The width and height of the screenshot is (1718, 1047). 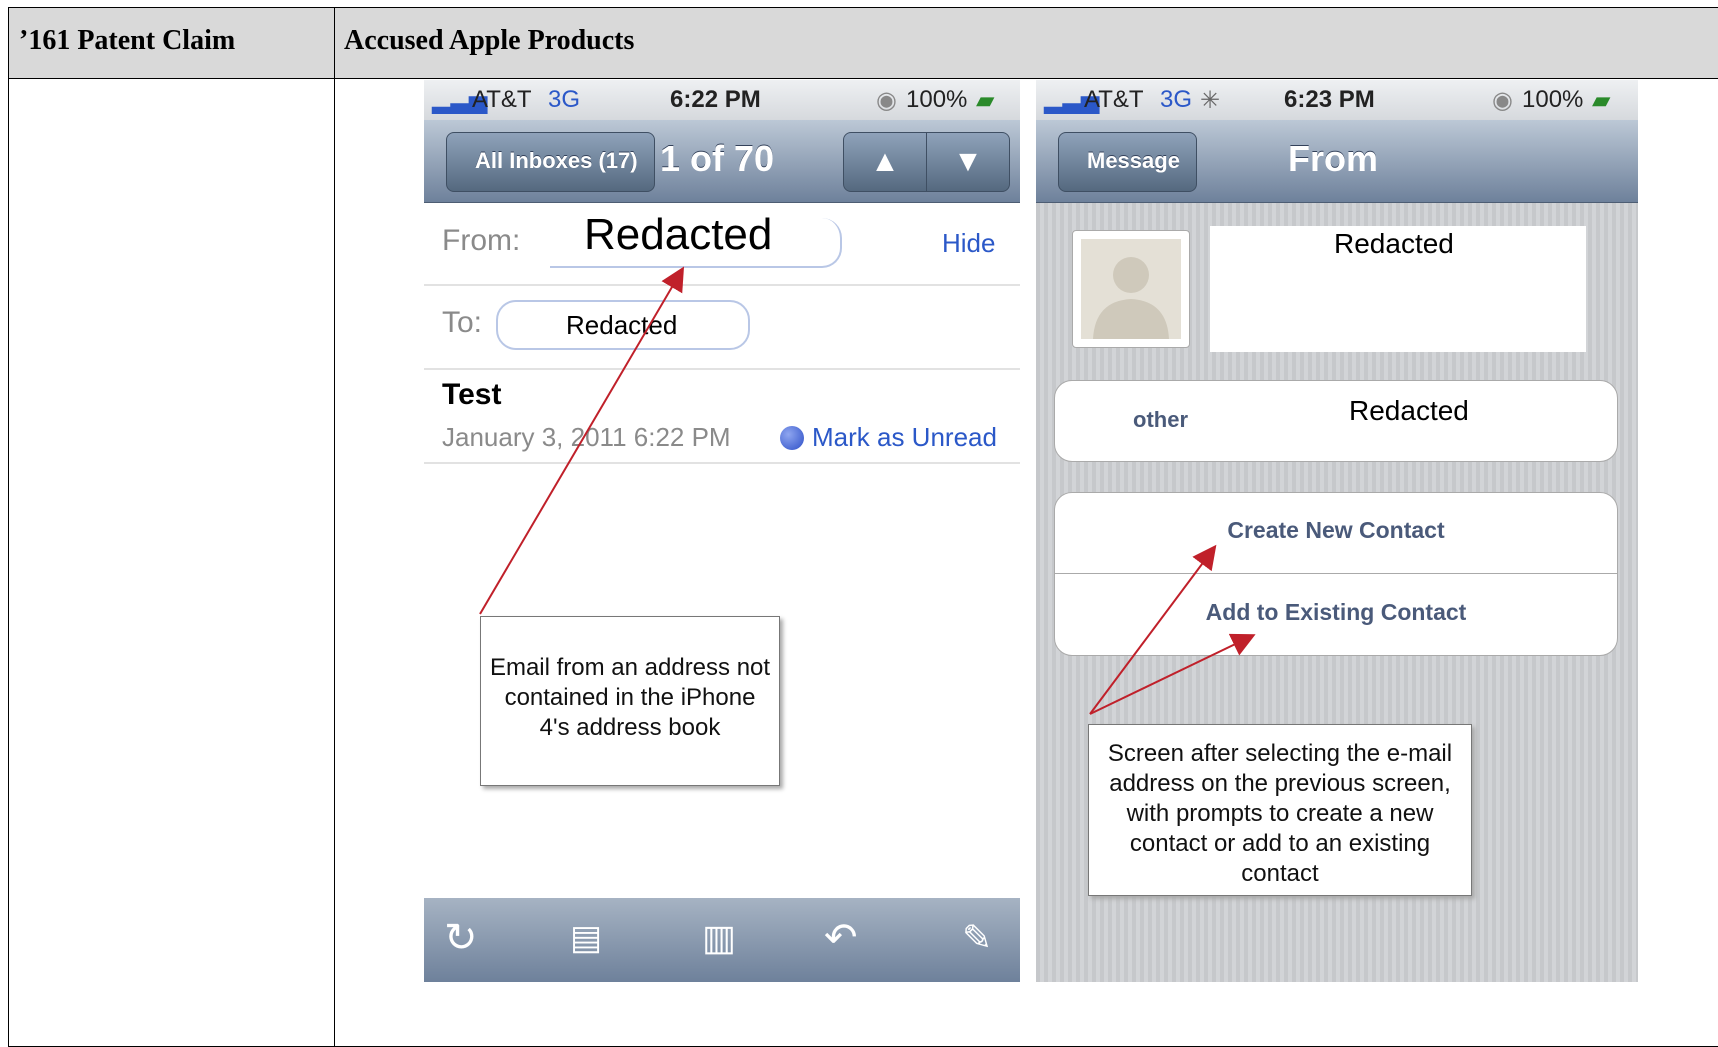 What do you see at coordinates (1153, 629) in the screenshot?
I see `arrow-to-create-contact` at bounding box center [1153, 629].